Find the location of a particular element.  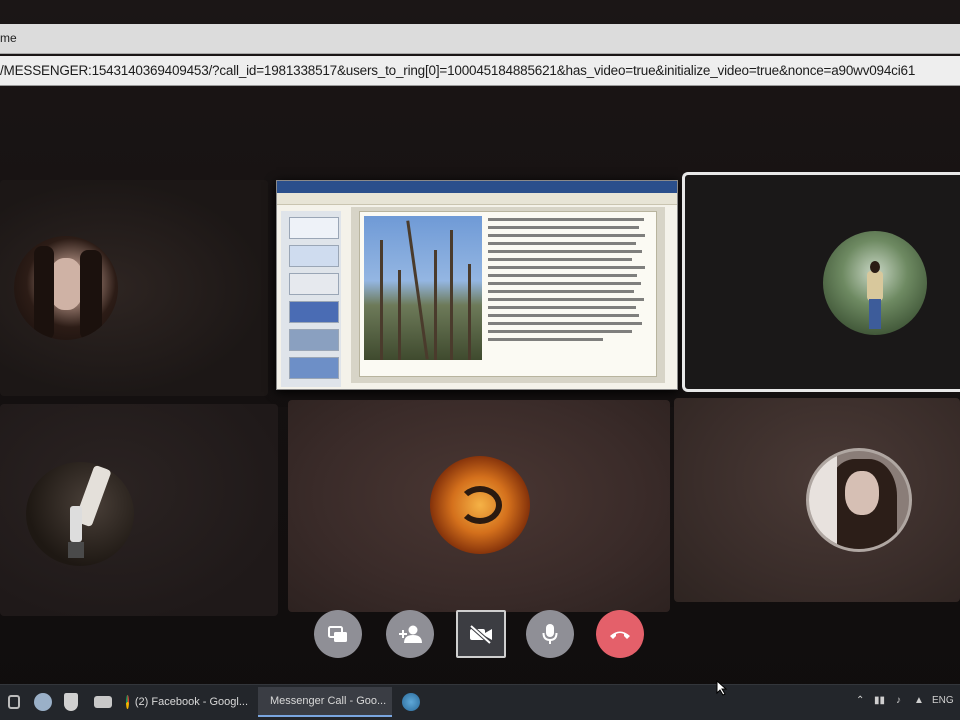

add-person-icon is located at coordinates (410, 634).